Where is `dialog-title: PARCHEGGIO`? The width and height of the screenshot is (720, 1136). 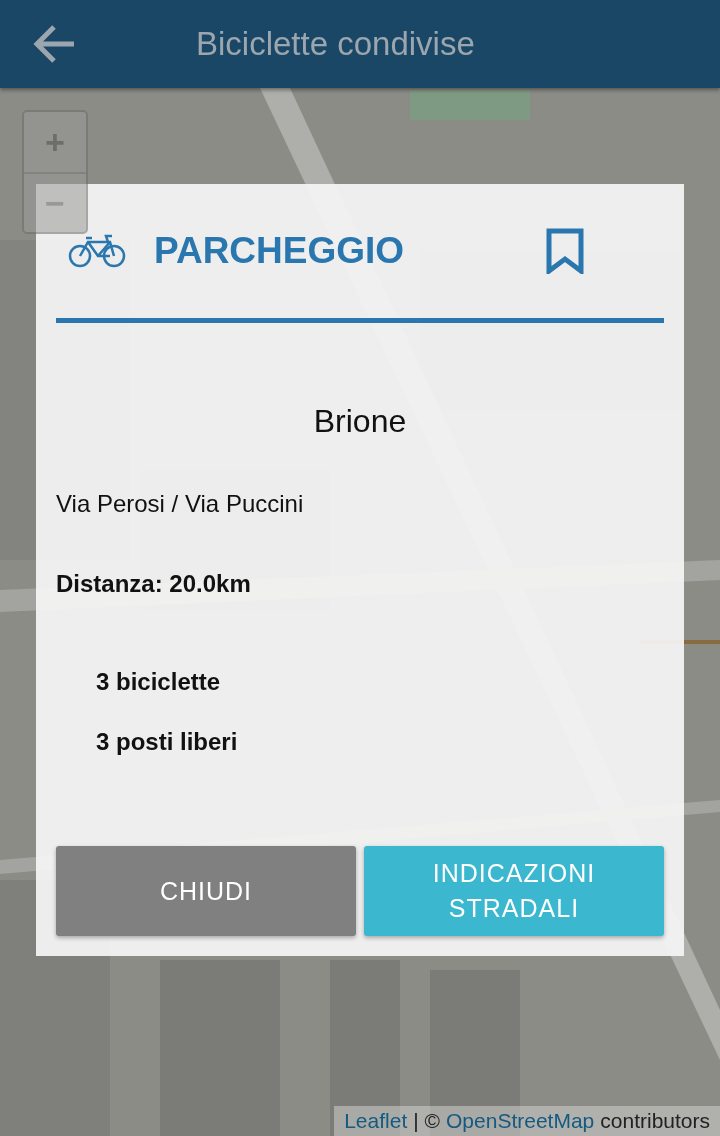 dialog-title: PARCHEGGIO is located at coordinates (280, 251).